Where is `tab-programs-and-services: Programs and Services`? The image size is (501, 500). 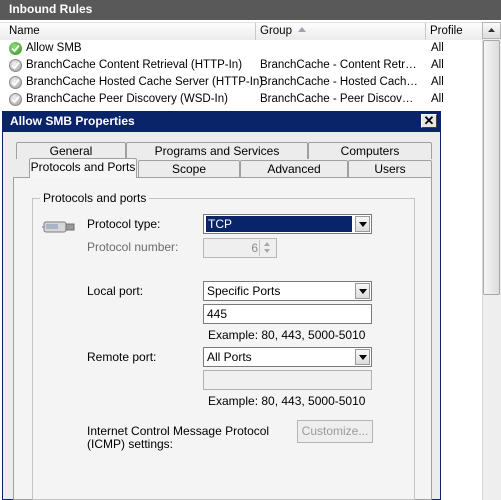
tab-programs-and-services: Programs and Services is located at coordinates (217, 150).